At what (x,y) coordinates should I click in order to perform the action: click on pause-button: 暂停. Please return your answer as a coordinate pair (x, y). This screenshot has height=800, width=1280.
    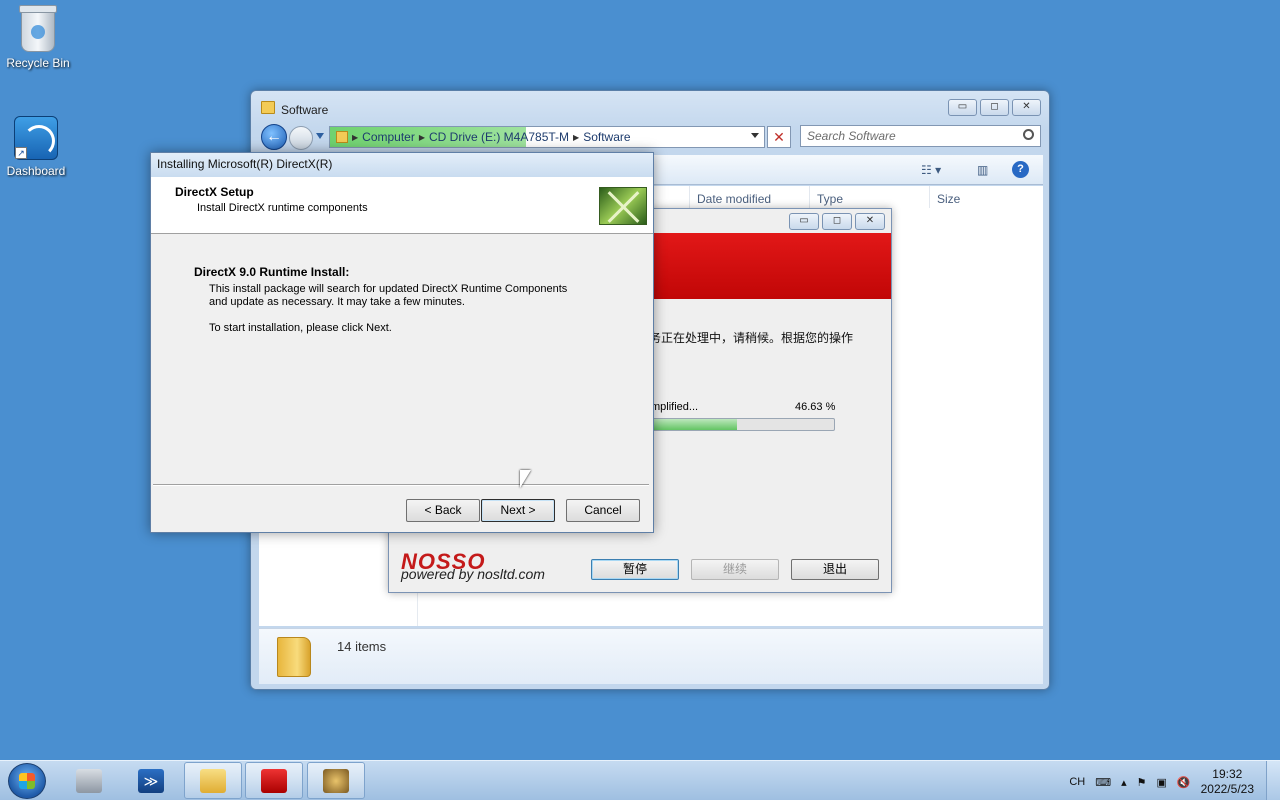
    Looking at the image, I should click on (635, 569).